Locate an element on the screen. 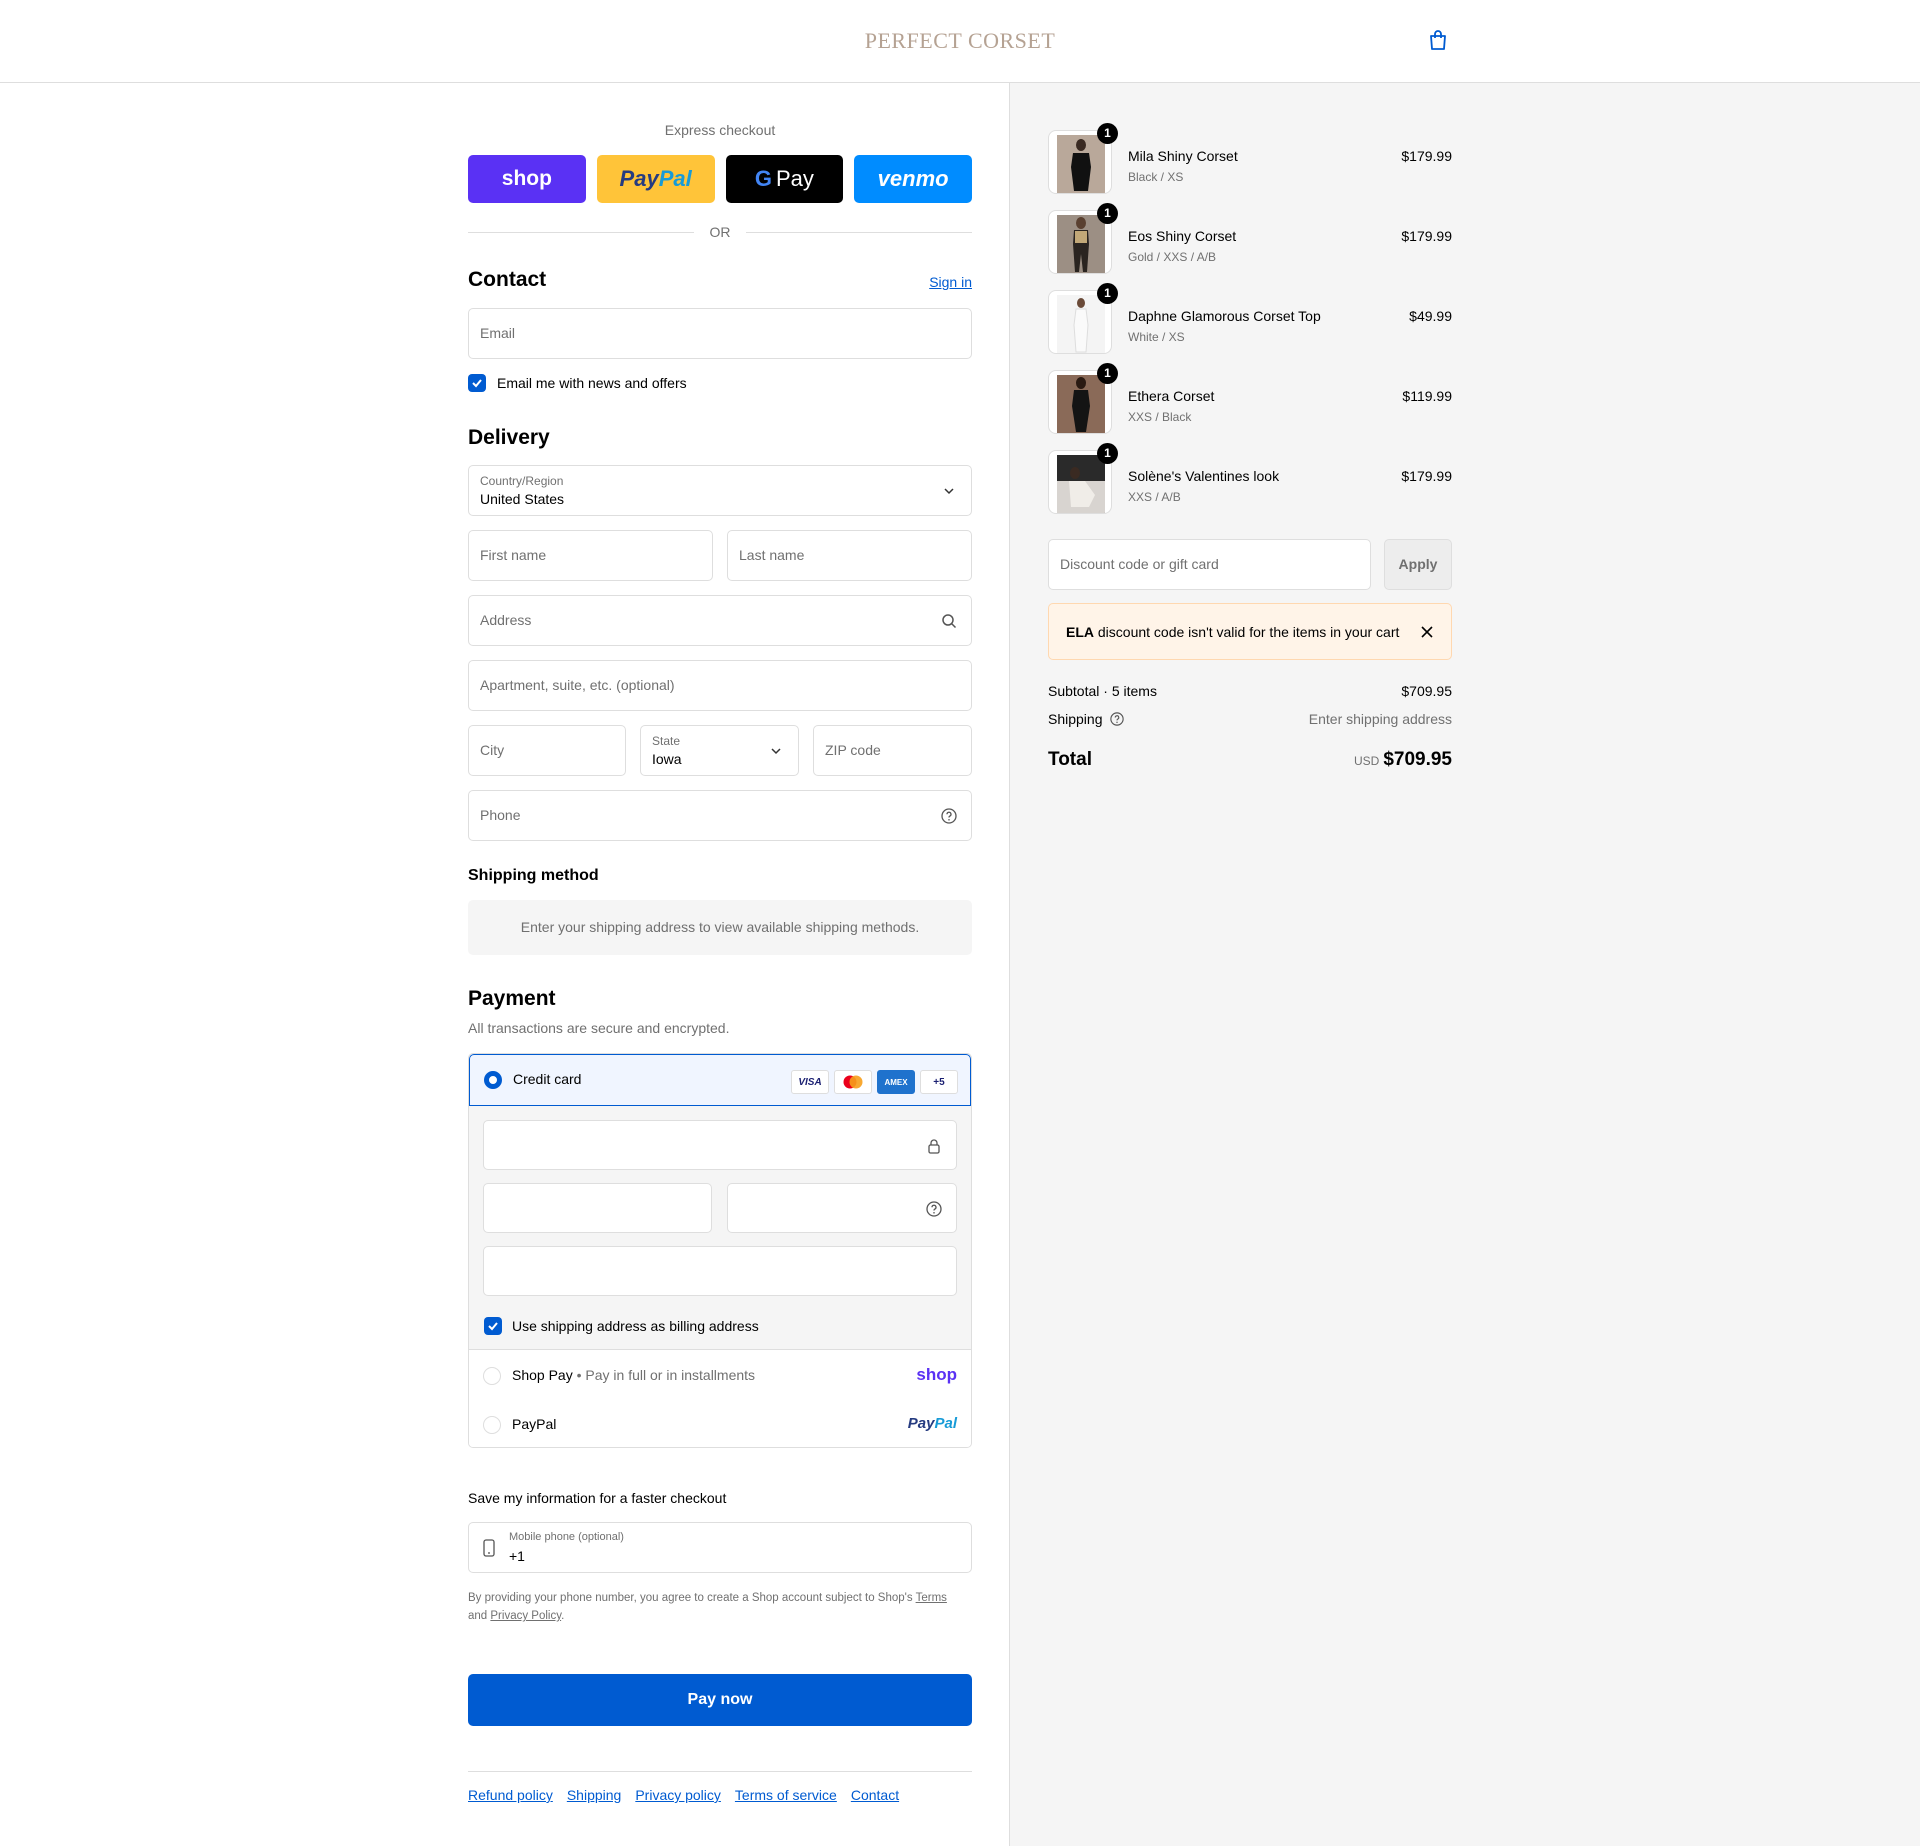 The image size is (1920, 1846). close-icon is located at coordinates (1427, 632).